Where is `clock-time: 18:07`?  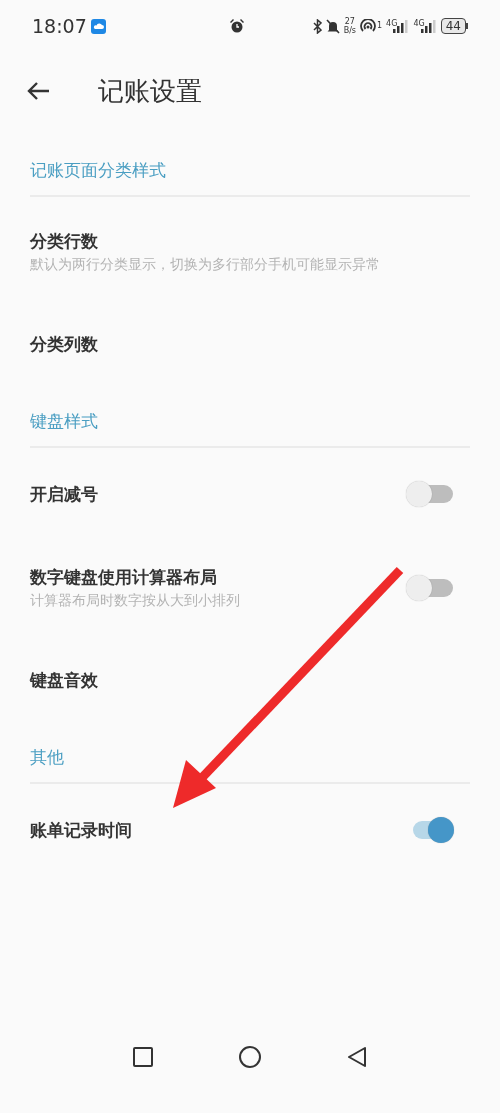 clock-time: 18:07 is located at coordinates (59, 26).